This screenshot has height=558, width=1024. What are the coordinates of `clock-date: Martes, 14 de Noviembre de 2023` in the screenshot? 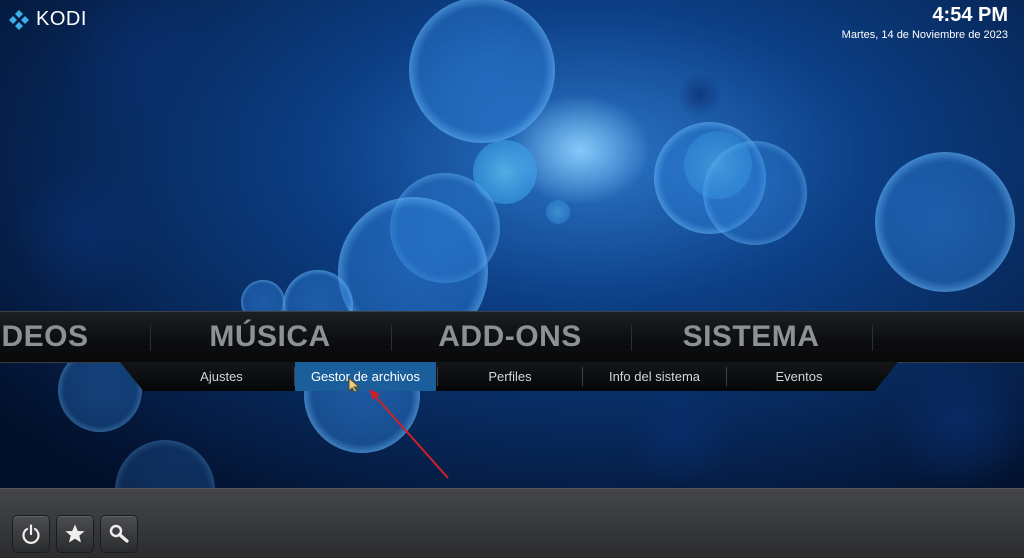 It's located at (924, 35).